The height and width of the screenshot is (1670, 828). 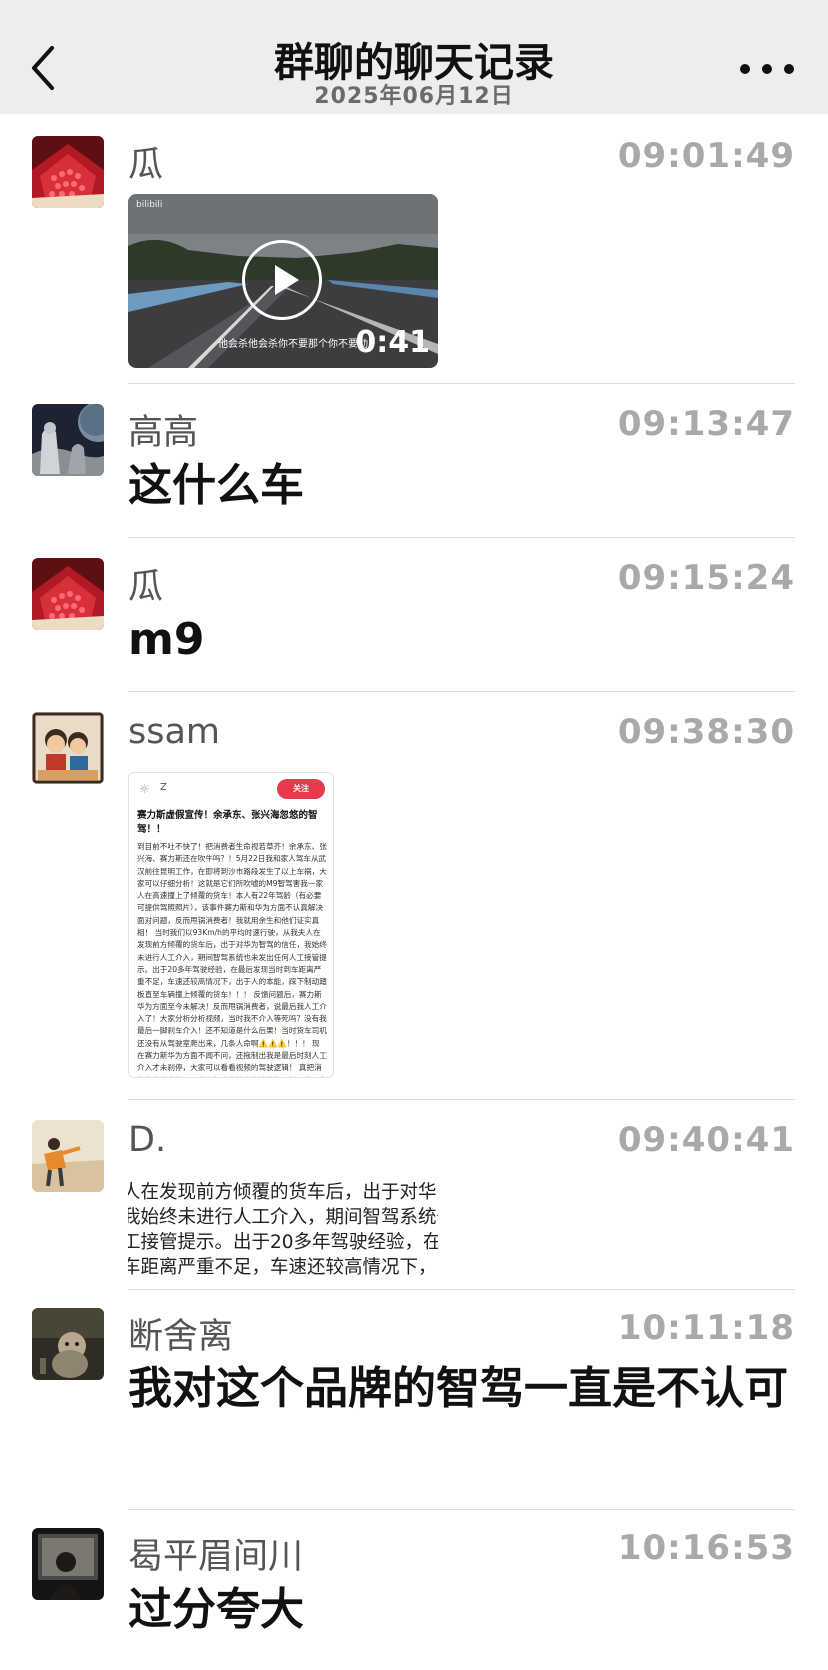 I want to click on timestamp: 09:01:49, so click(x=706, y=156).